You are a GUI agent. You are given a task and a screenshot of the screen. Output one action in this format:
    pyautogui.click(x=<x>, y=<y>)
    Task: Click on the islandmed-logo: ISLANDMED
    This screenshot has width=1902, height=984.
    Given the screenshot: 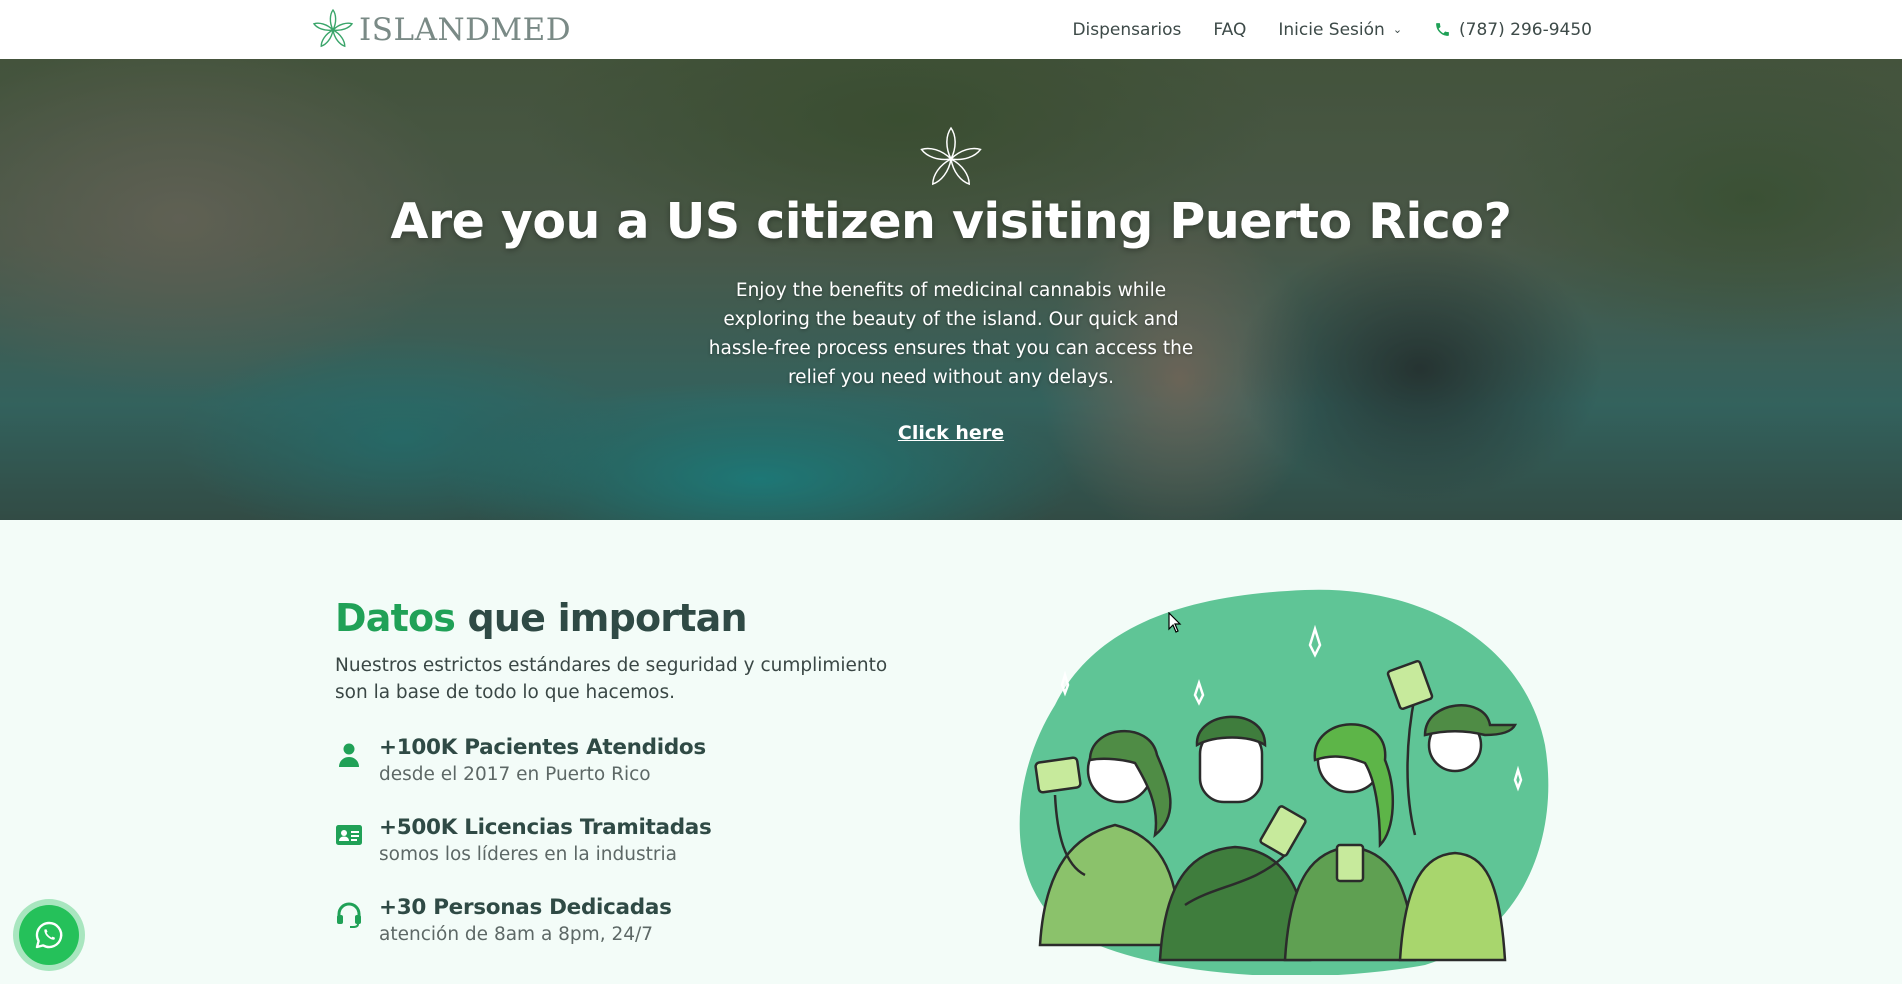 What is the action you would take?
    pyautogui.click(x=441, y=30)
    